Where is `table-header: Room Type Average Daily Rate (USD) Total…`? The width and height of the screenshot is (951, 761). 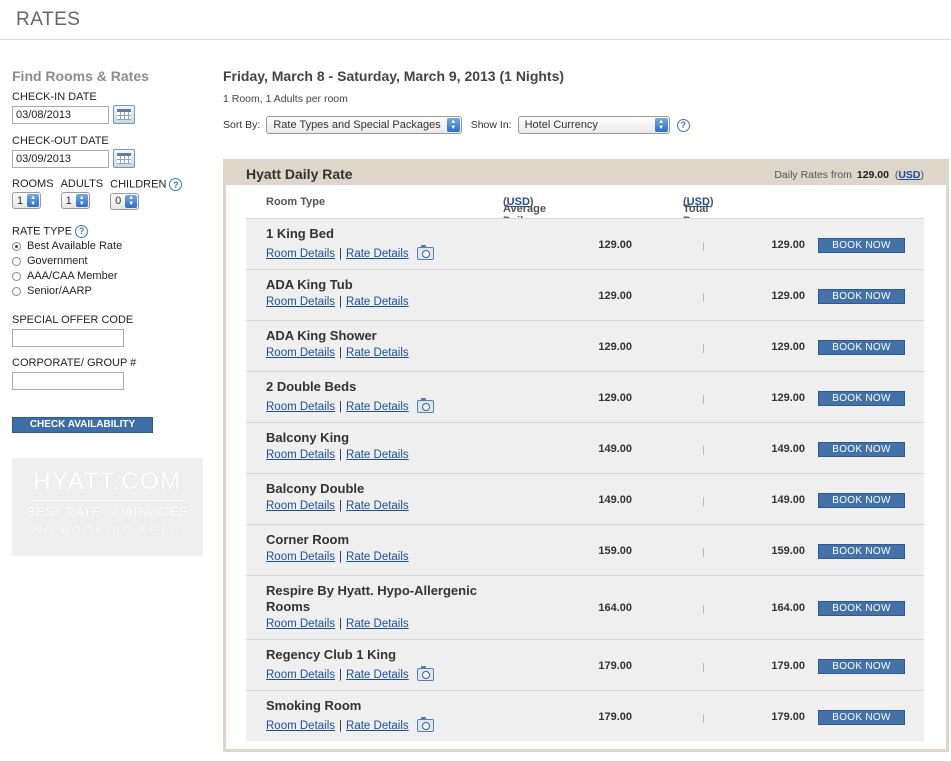 table-header: Room Type Average Daily Rate (USD) Total… is located at coordinates (585, 214).